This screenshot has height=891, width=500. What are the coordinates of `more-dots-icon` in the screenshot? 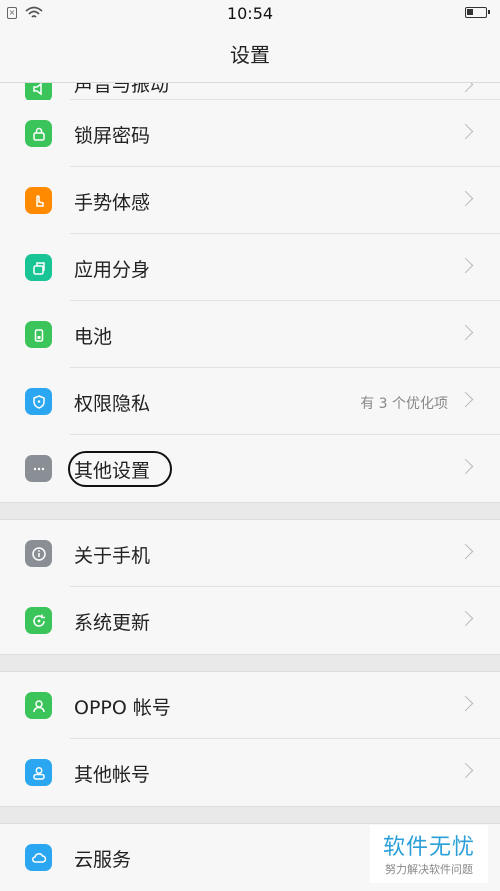 It's located at (38, 468).